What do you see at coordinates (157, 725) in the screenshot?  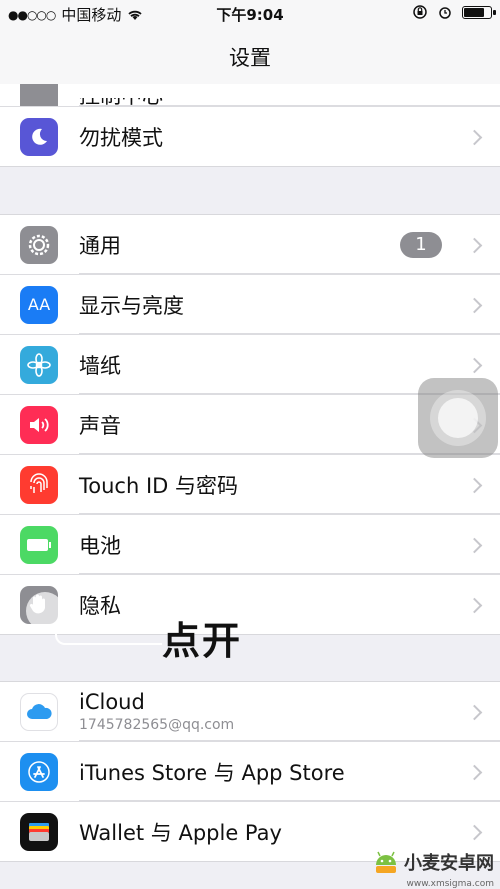 I see `row-sublabel: 1745782565@qq.com` at bounding box center [157, 725].